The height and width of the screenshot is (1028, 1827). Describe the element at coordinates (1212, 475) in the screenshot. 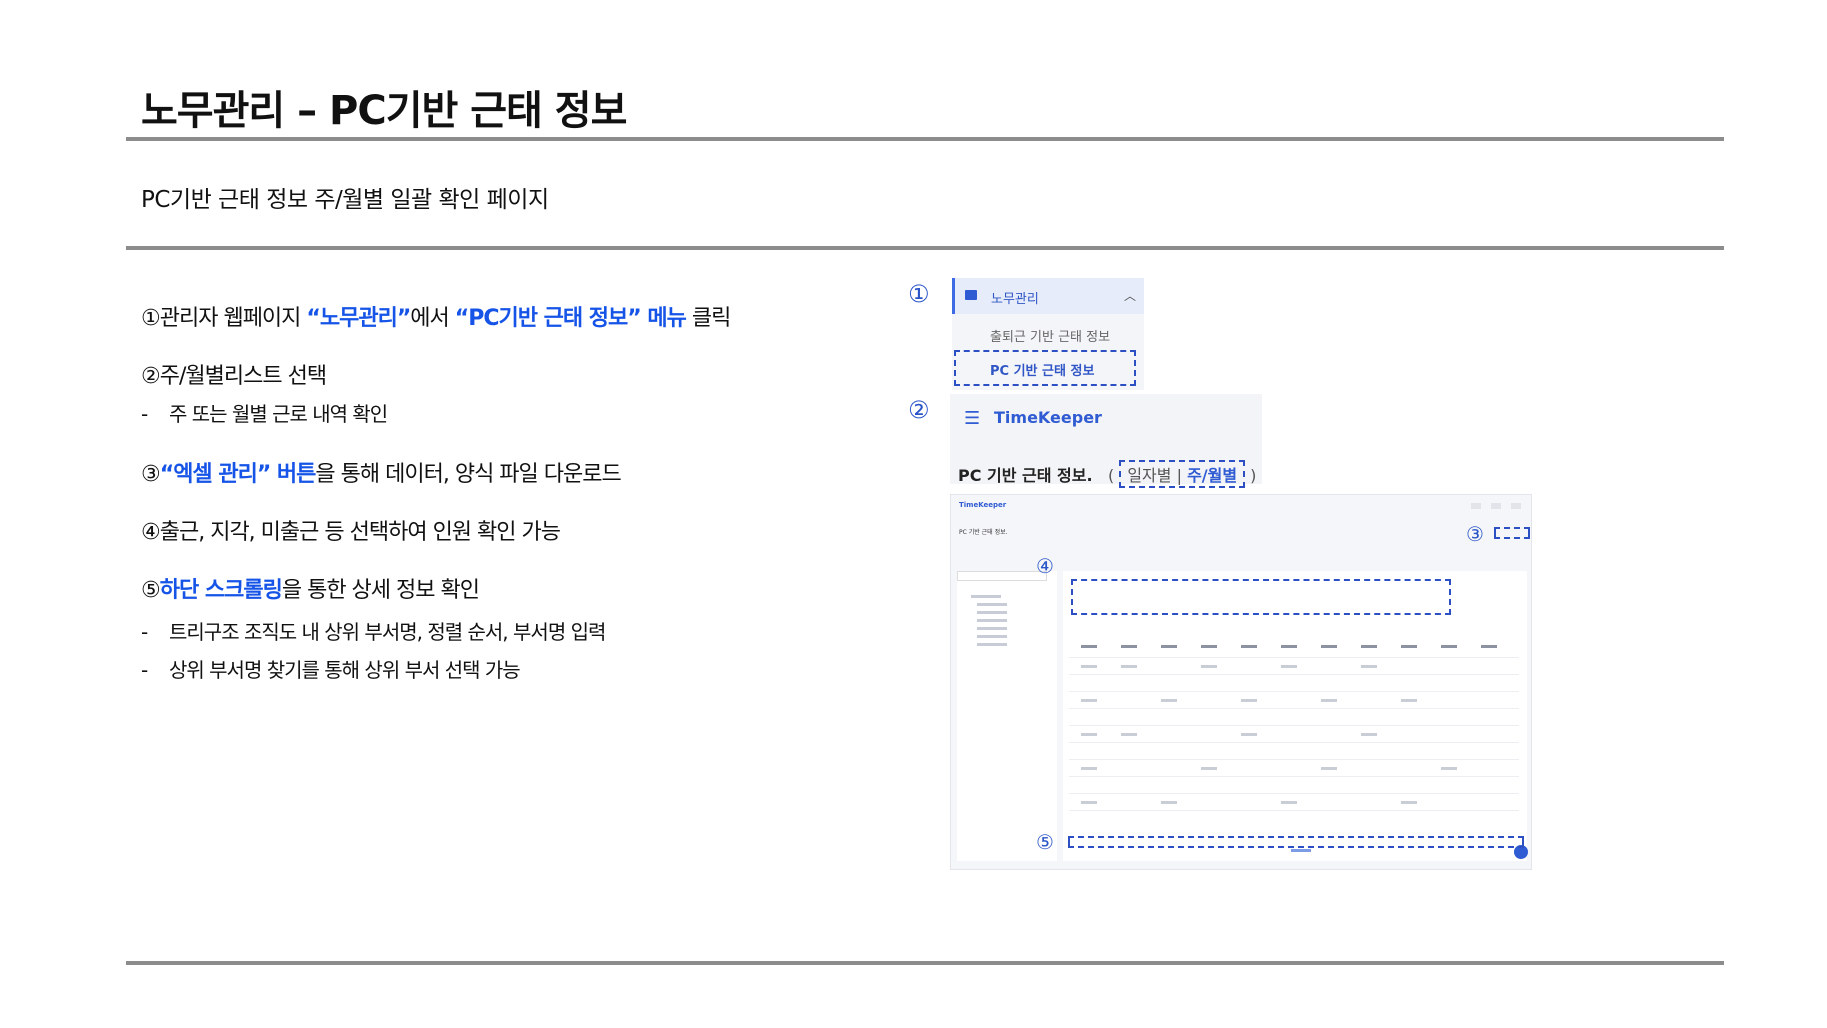

I see `tab-weekly-monthly: 주/월별` at that location.